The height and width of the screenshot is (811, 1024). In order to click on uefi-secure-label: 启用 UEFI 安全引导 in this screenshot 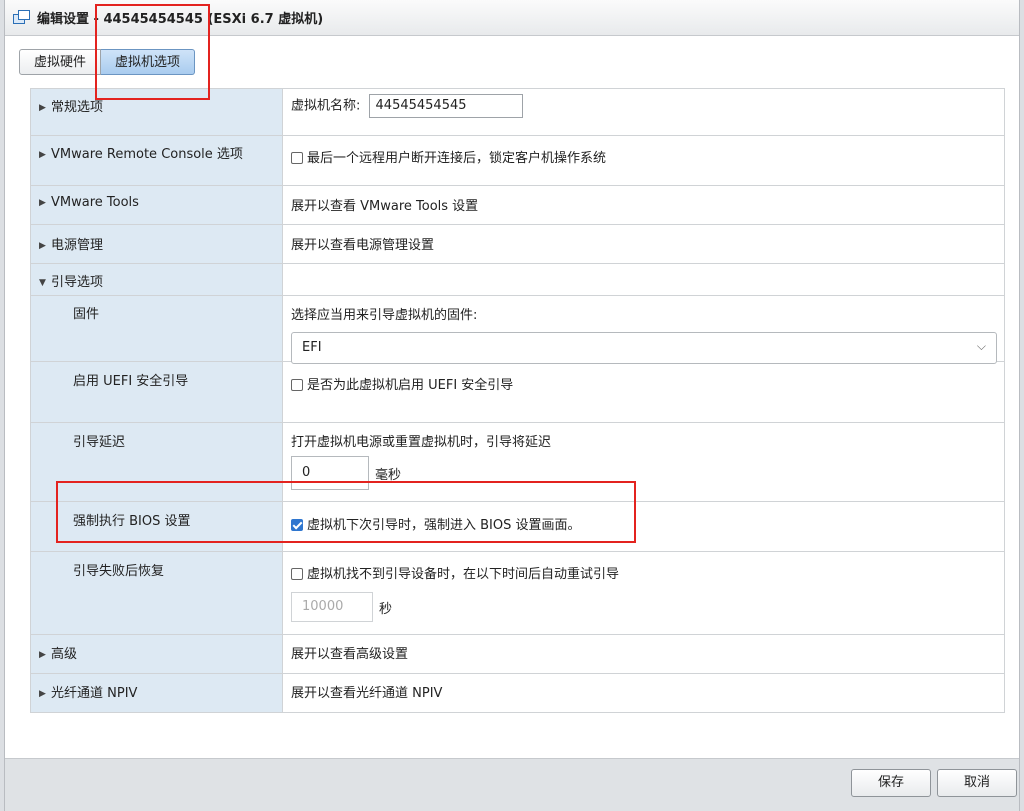, I will do `click(157, 392)`.